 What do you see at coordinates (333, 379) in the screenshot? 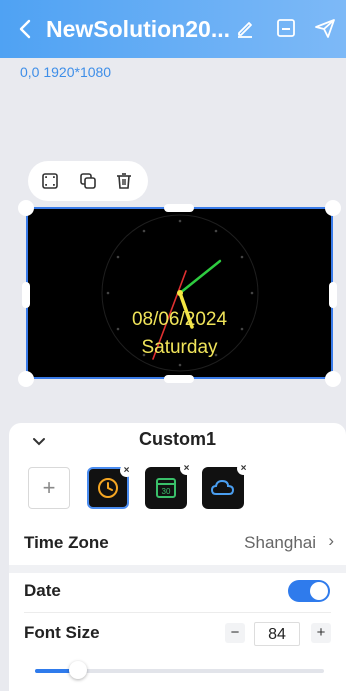
I see `resize-handle-bottom-right` at bounding box center [333, 379].